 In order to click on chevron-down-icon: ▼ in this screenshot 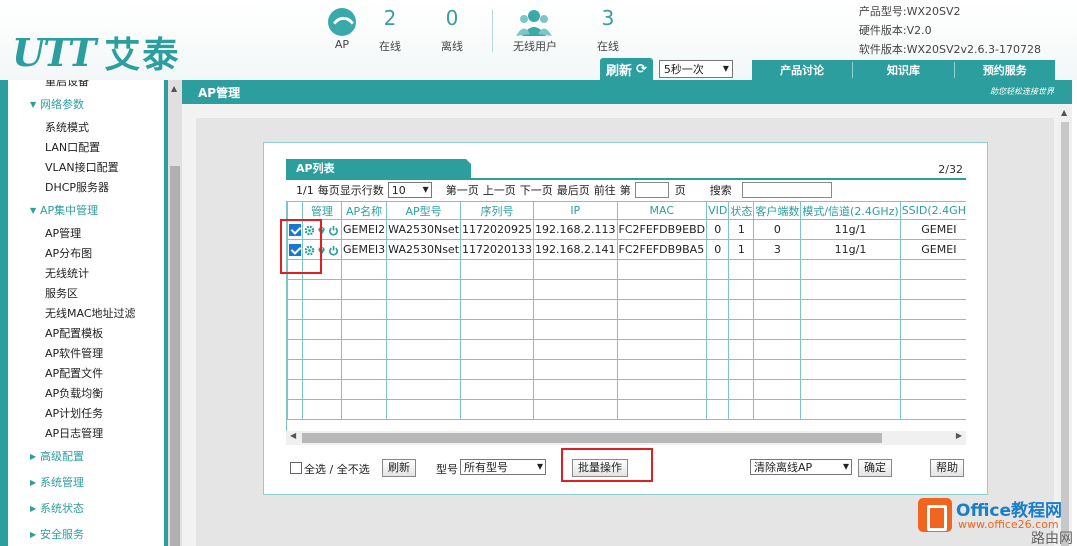, I will do `click(33, 210)`.